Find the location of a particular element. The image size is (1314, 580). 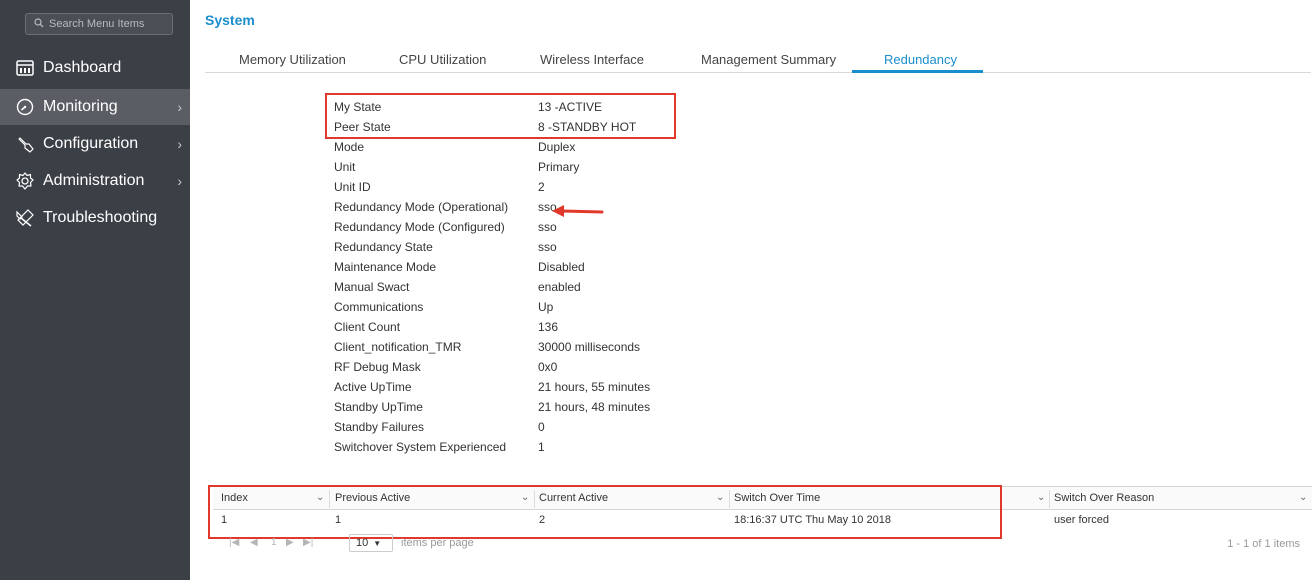

prop-label: Redundancy State is located at coordinates (383, 247).